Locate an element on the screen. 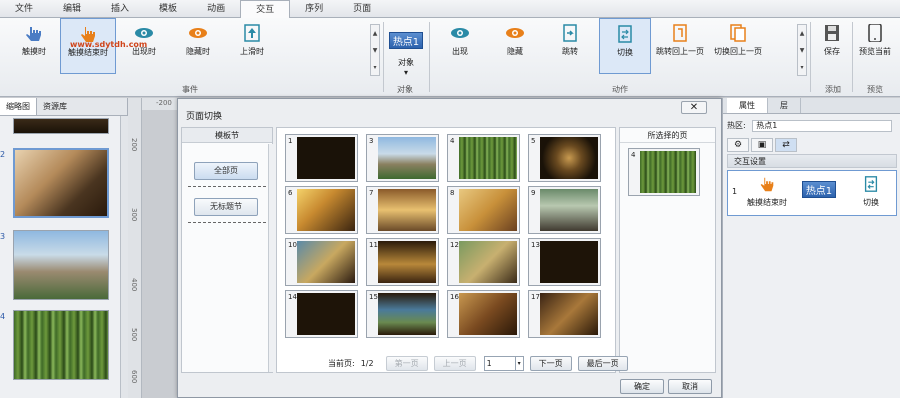 The width and height of the screenshot is (900, 398). close-icon: ✕ is located at coordinates (694, 107).